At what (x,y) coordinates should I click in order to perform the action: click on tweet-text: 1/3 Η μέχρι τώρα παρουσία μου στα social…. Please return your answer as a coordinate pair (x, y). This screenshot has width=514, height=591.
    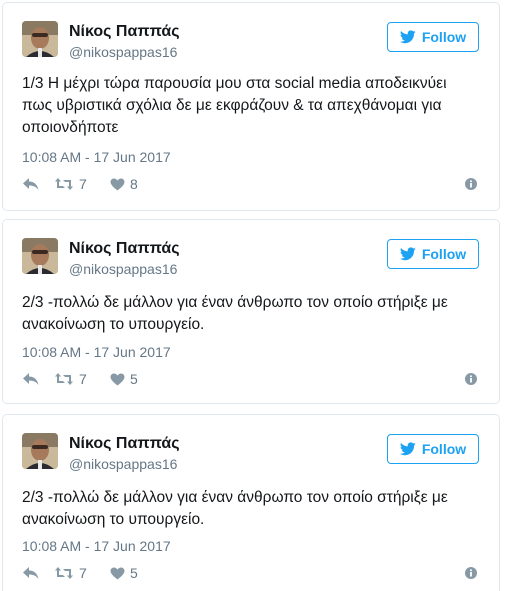
    Looking at the image, I should click on (234, 105).